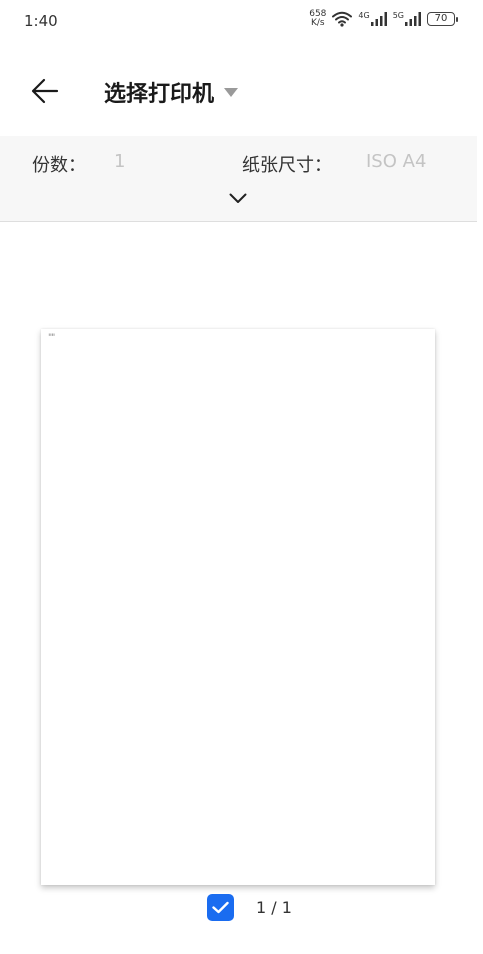  Describe the element at coordinates (364, 15) in the screenshot. I see `sim1-network-type: 4G` at that location.